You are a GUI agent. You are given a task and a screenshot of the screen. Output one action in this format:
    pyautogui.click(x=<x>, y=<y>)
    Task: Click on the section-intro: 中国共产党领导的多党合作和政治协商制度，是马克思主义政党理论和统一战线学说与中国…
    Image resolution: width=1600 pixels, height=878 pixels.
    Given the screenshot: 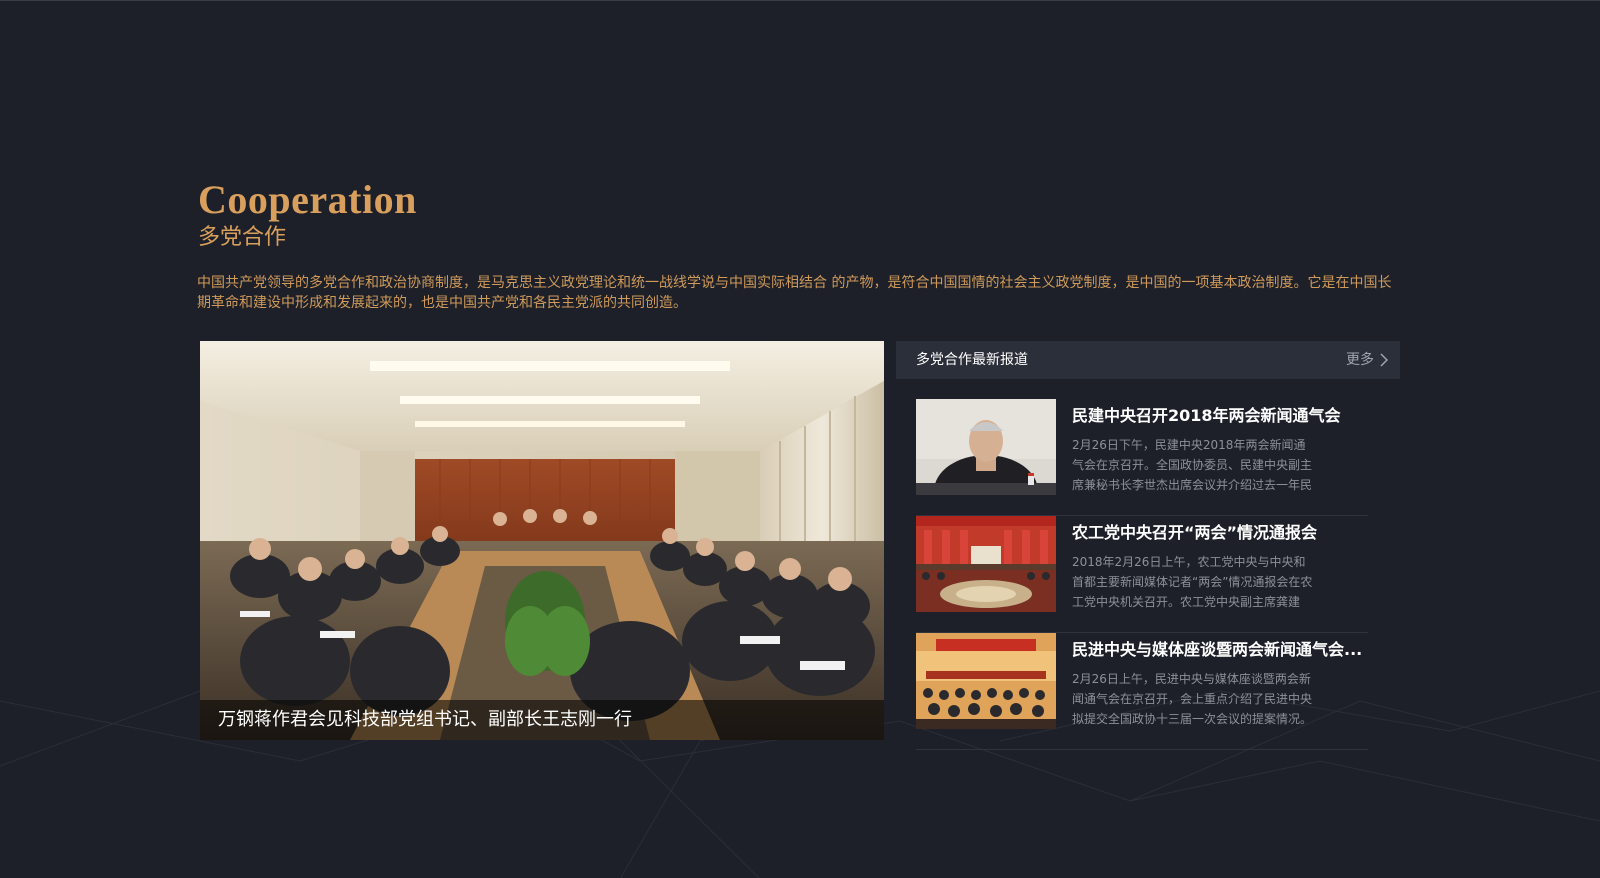 What is the action you would take?
    pyautogui.click(x=794, y=293)
    